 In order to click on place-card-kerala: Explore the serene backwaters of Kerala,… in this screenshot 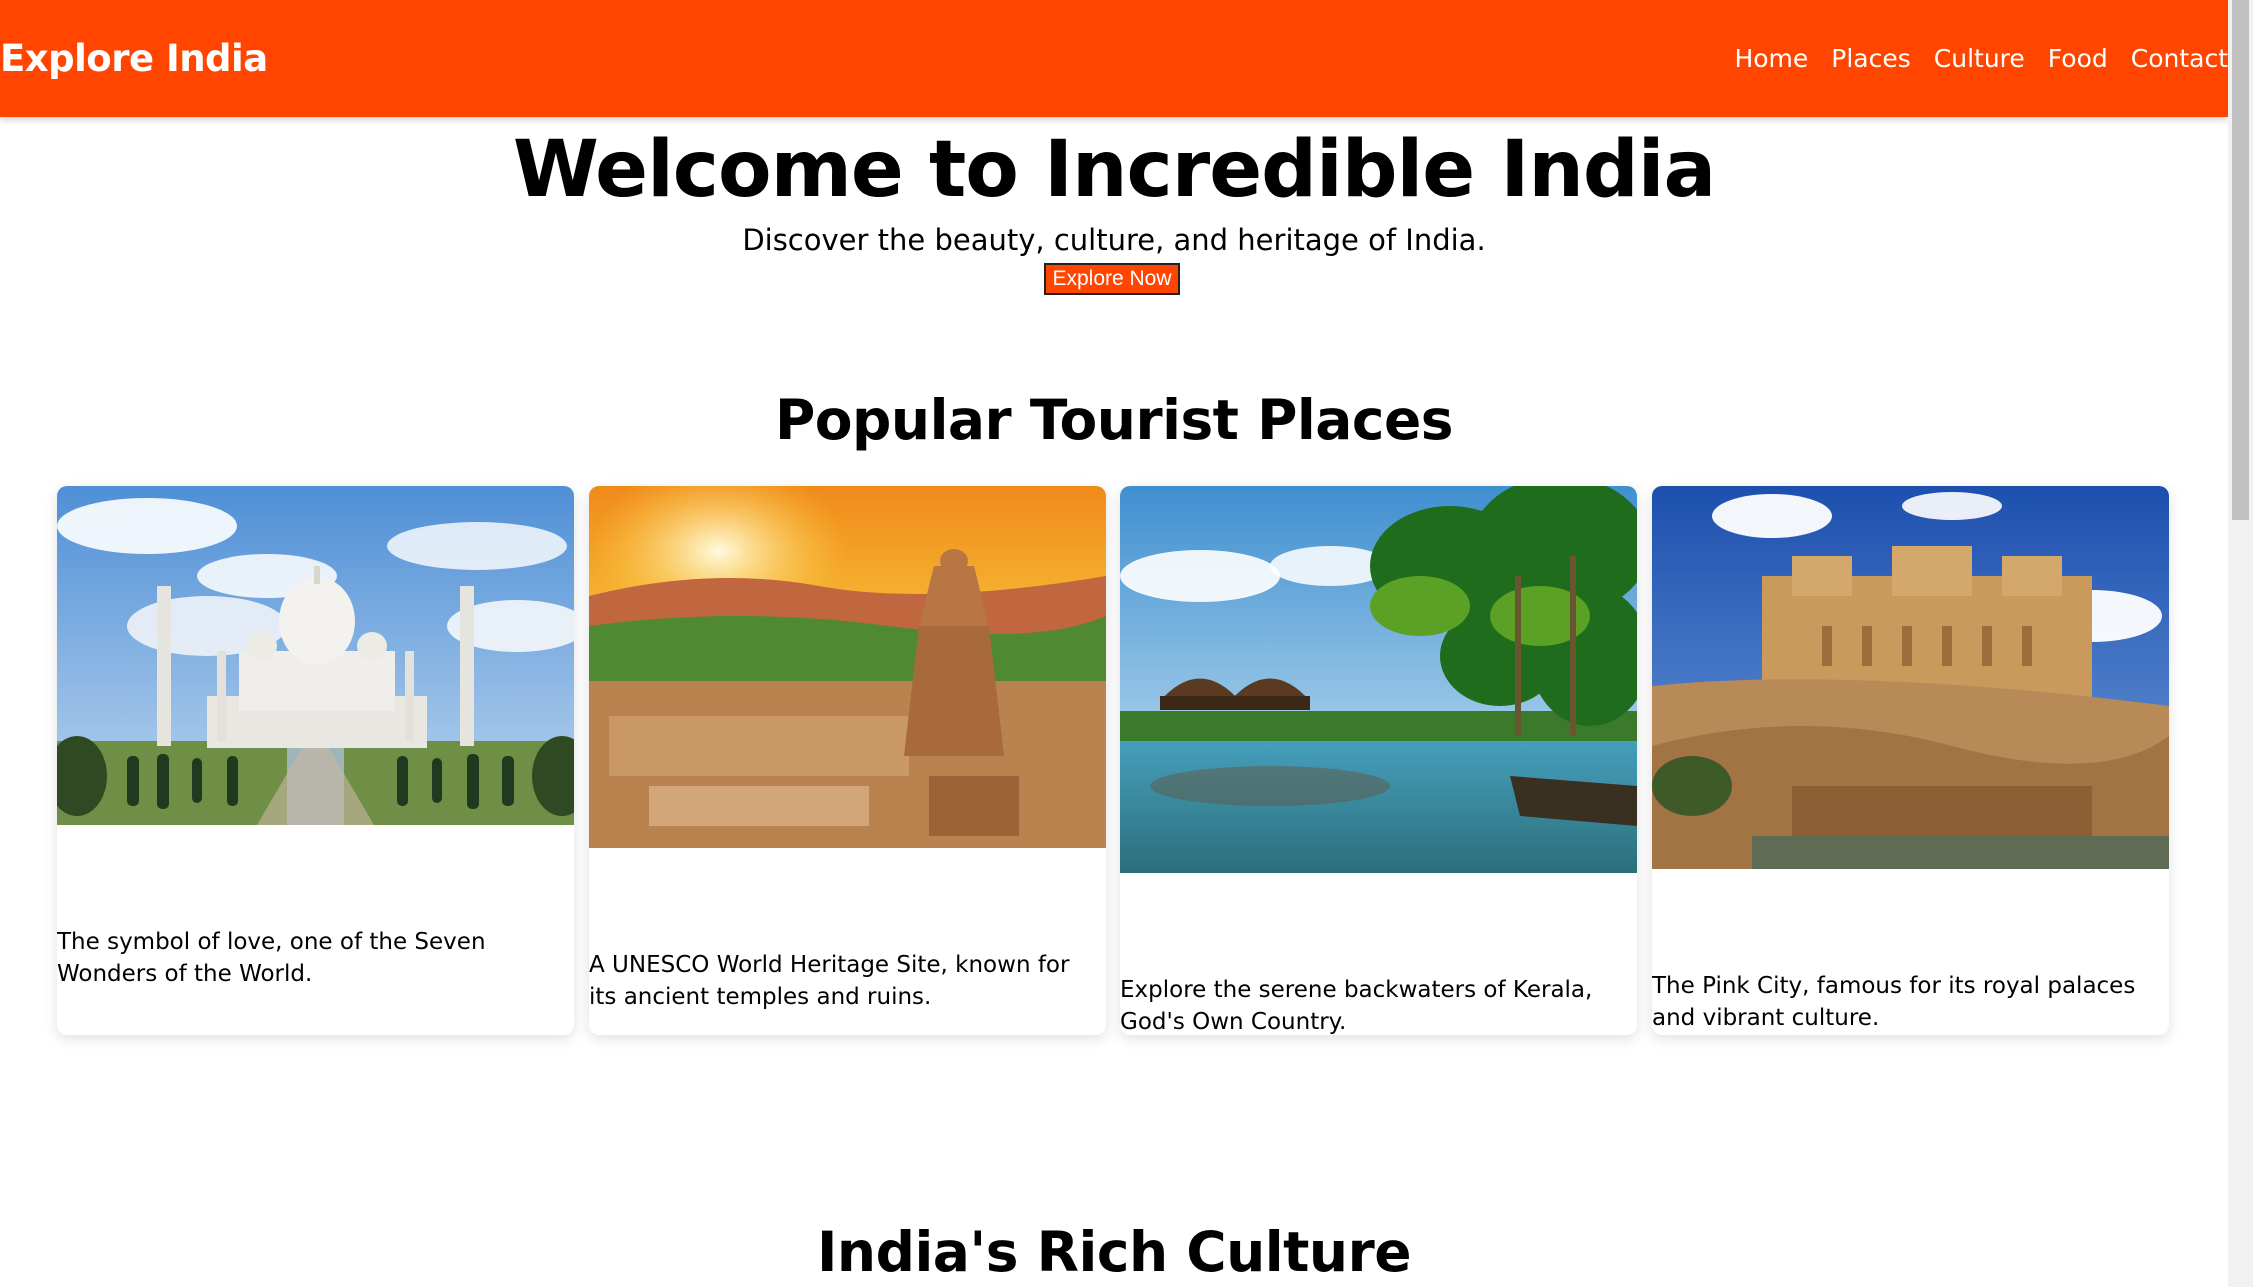, I will do `click(1378, 760)`.